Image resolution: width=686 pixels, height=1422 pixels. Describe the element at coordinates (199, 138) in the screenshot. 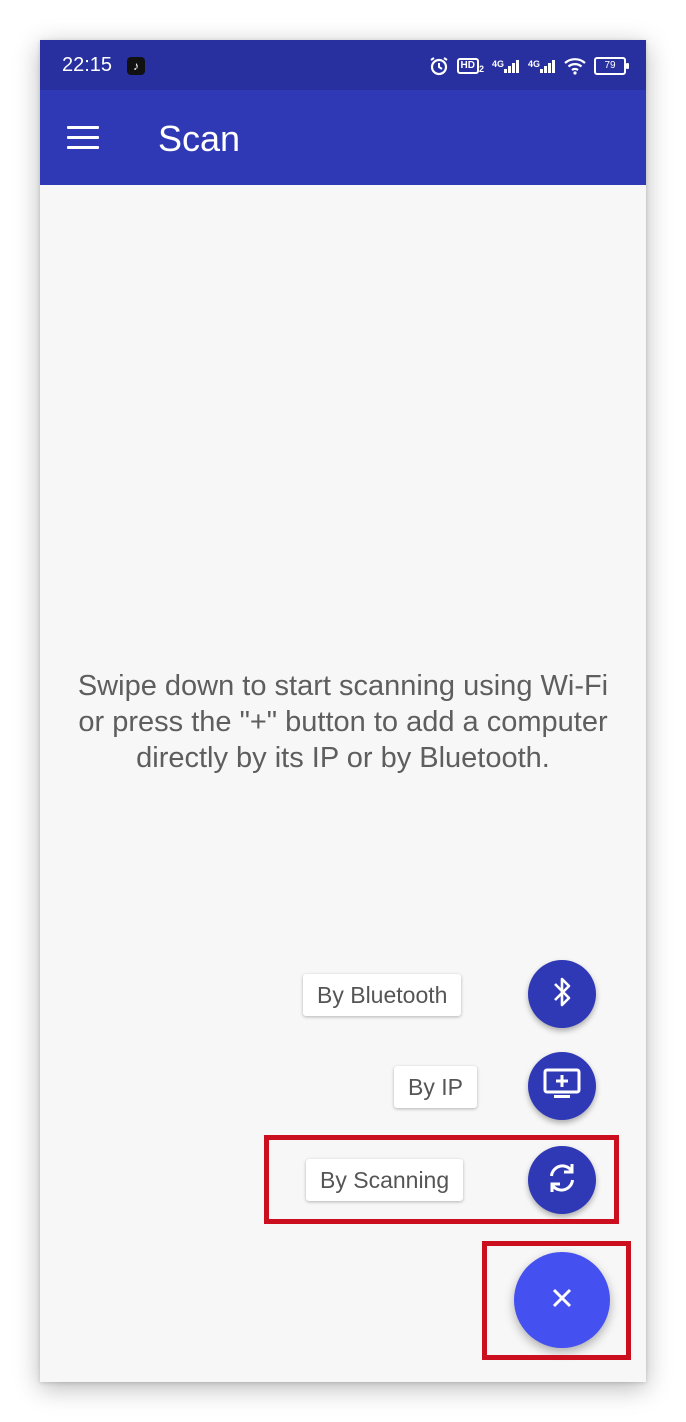

I see `page-title: Scan` at that location.